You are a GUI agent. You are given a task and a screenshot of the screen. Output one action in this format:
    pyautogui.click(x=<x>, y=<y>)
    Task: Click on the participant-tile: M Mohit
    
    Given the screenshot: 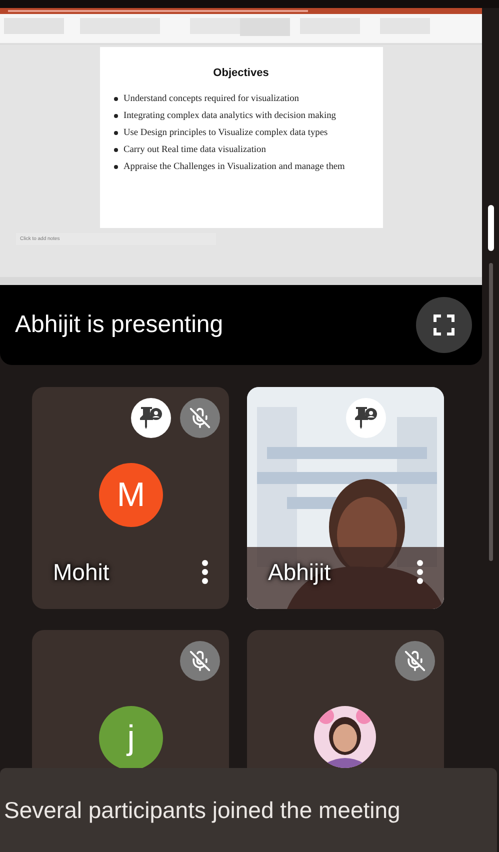 What is the action you would take?
    pyautogui.click(x=130, y=498)
    